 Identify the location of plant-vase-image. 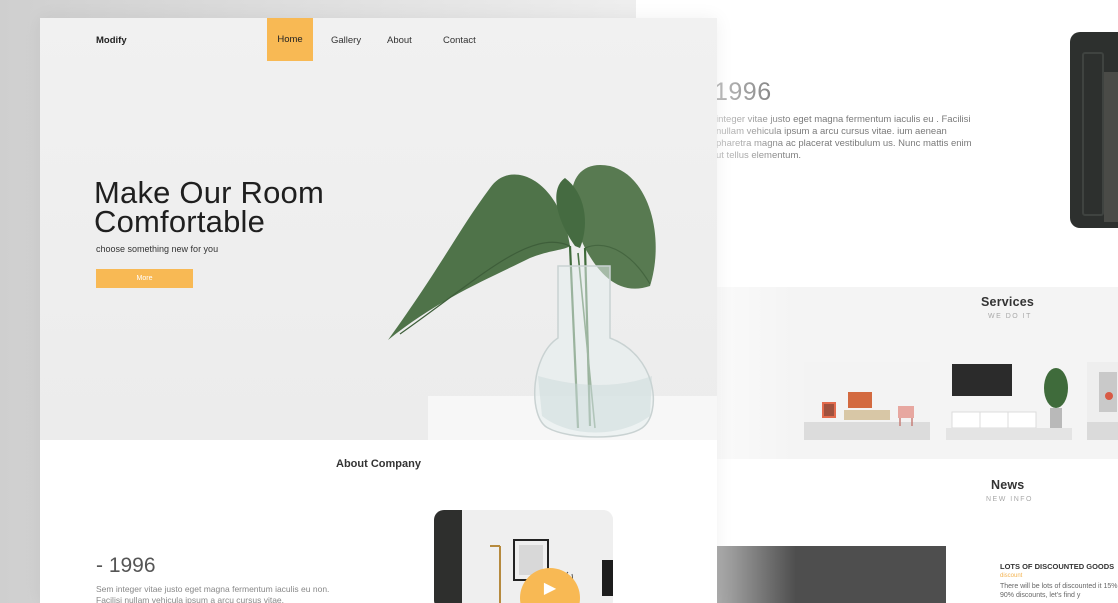
(522, 301).